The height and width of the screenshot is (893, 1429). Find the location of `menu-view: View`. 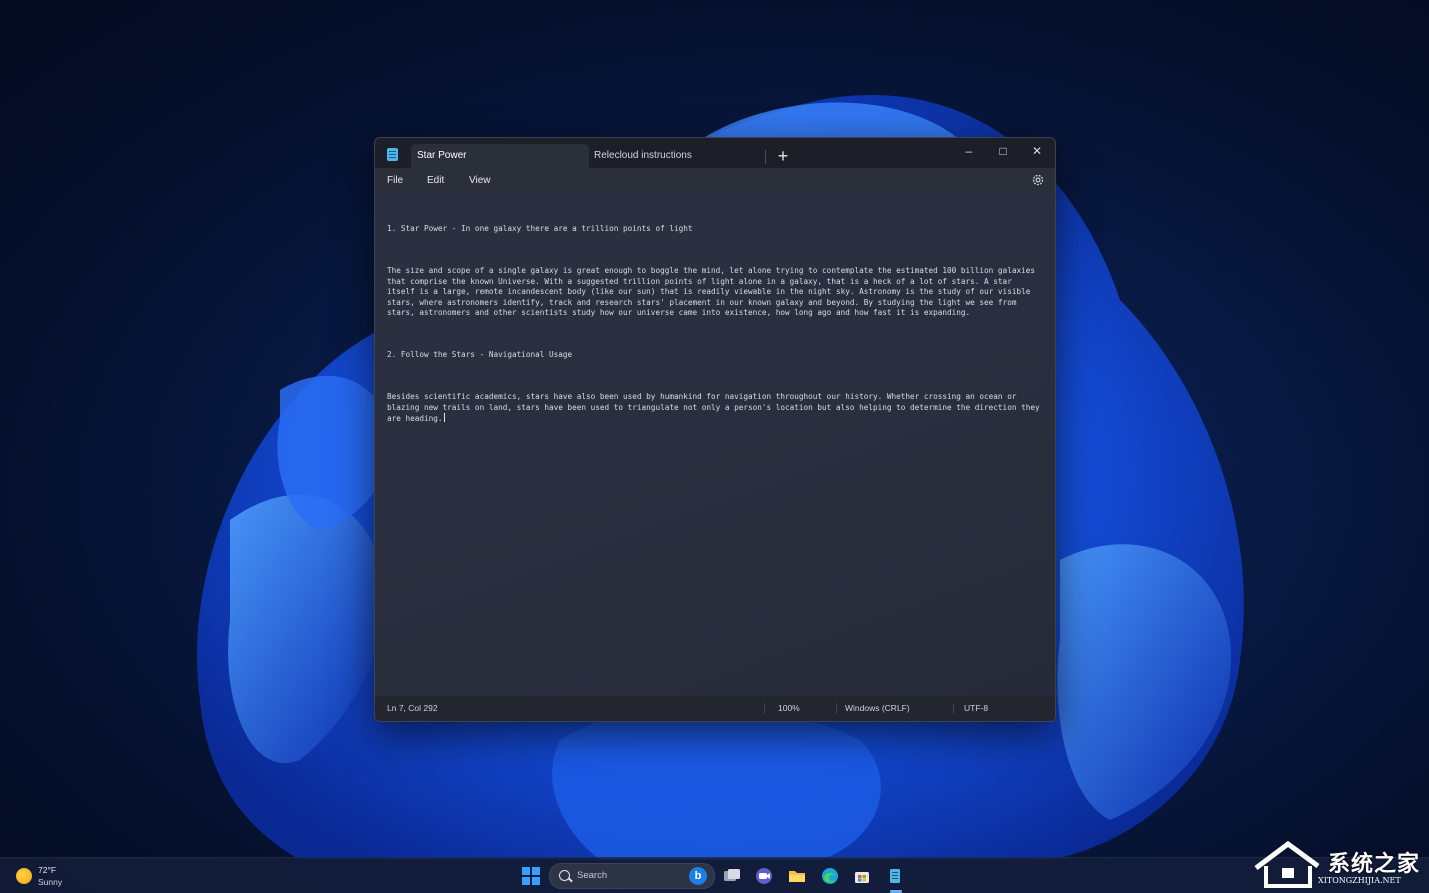

menu-view: View is located at coordinates (480, 180).